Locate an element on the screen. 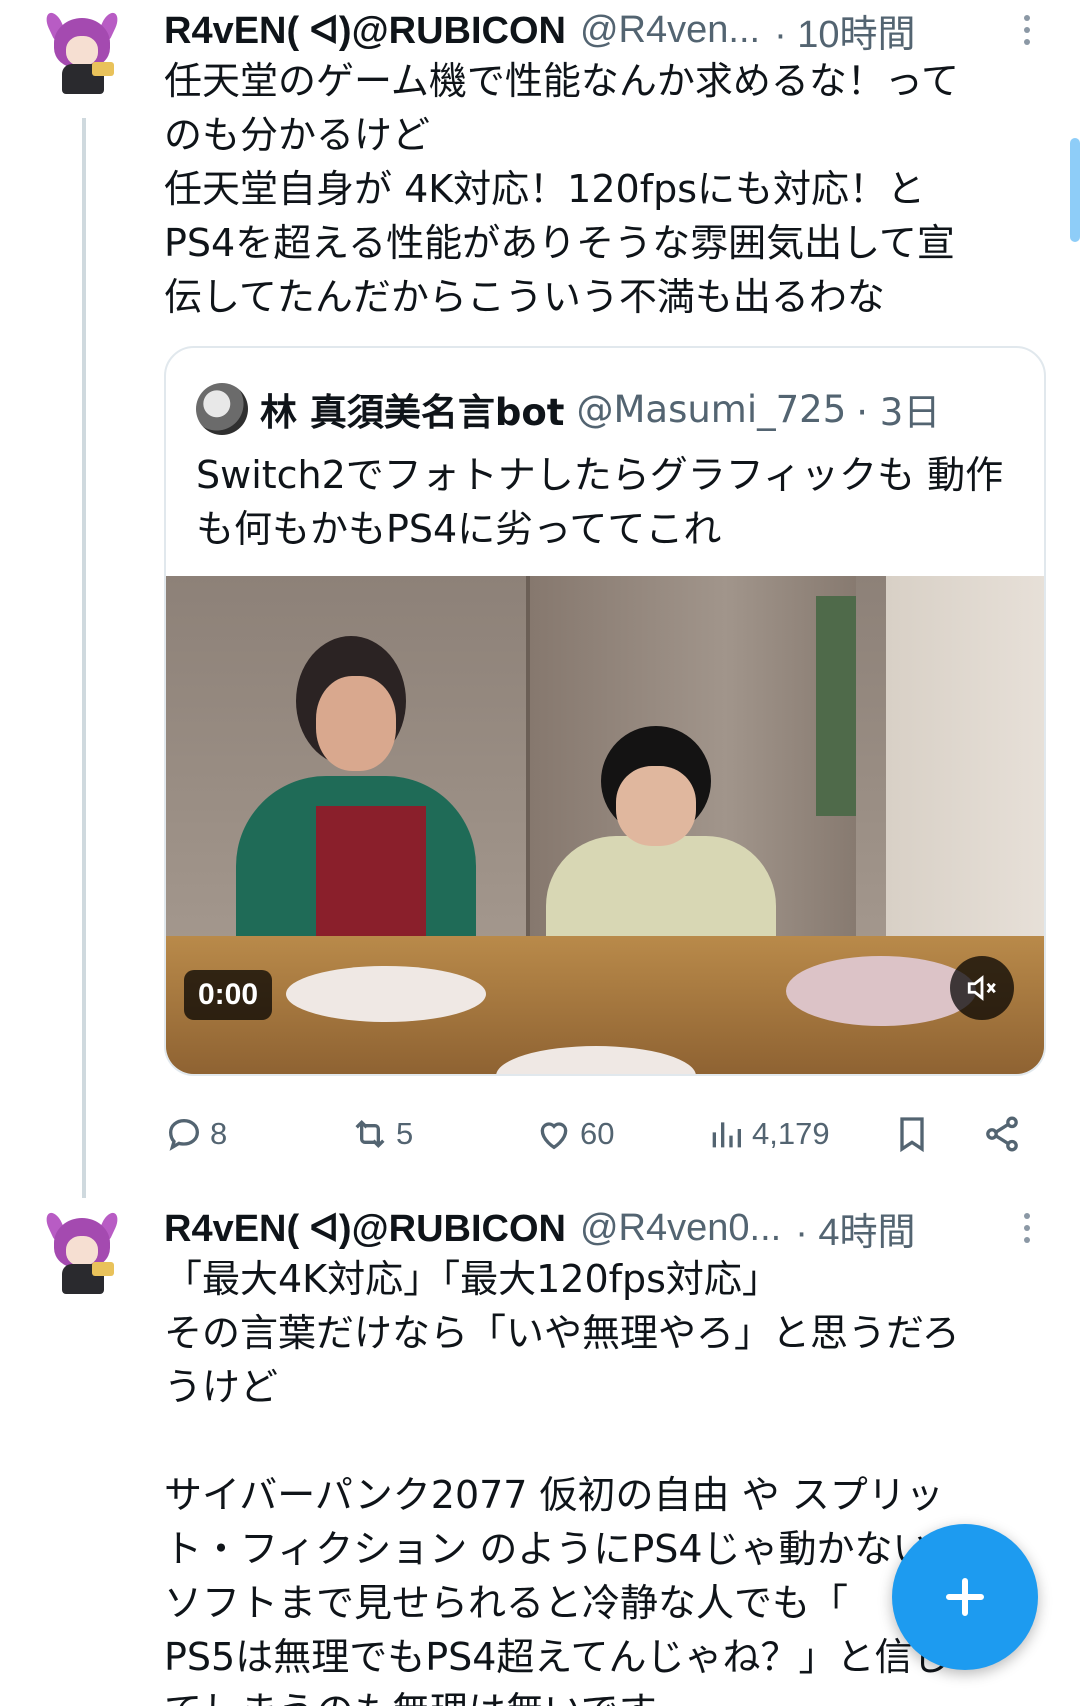 Image resolution: width=1080 pixels, height=1706 pixels. heart-icon is located at coordinates (554, 1136).